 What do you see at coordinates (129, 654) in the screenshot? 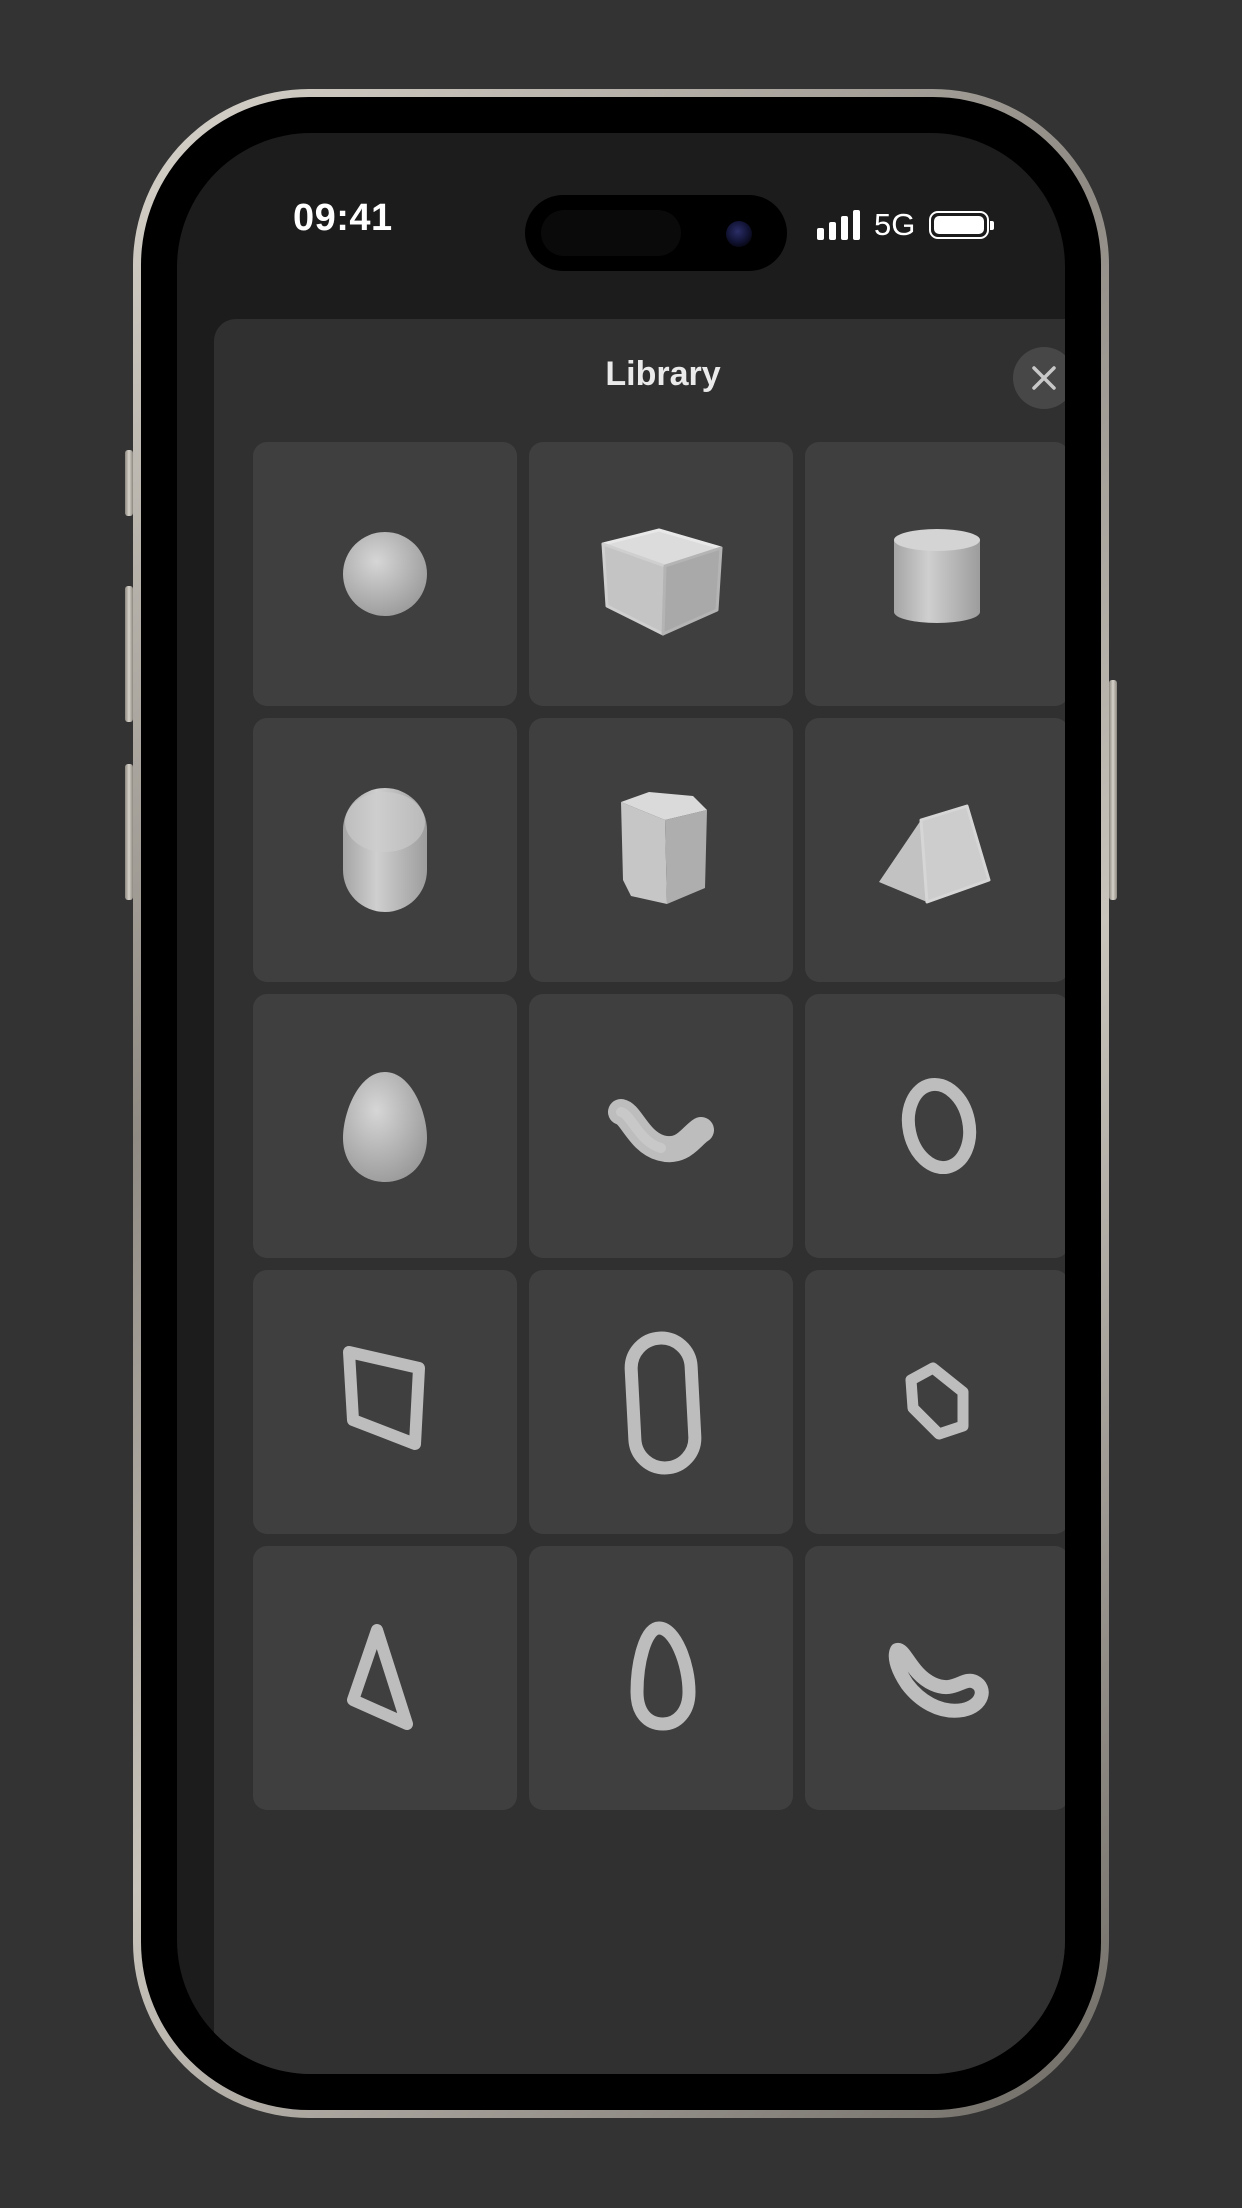
I see `volume-up-button` at bounding box center [129, 654].